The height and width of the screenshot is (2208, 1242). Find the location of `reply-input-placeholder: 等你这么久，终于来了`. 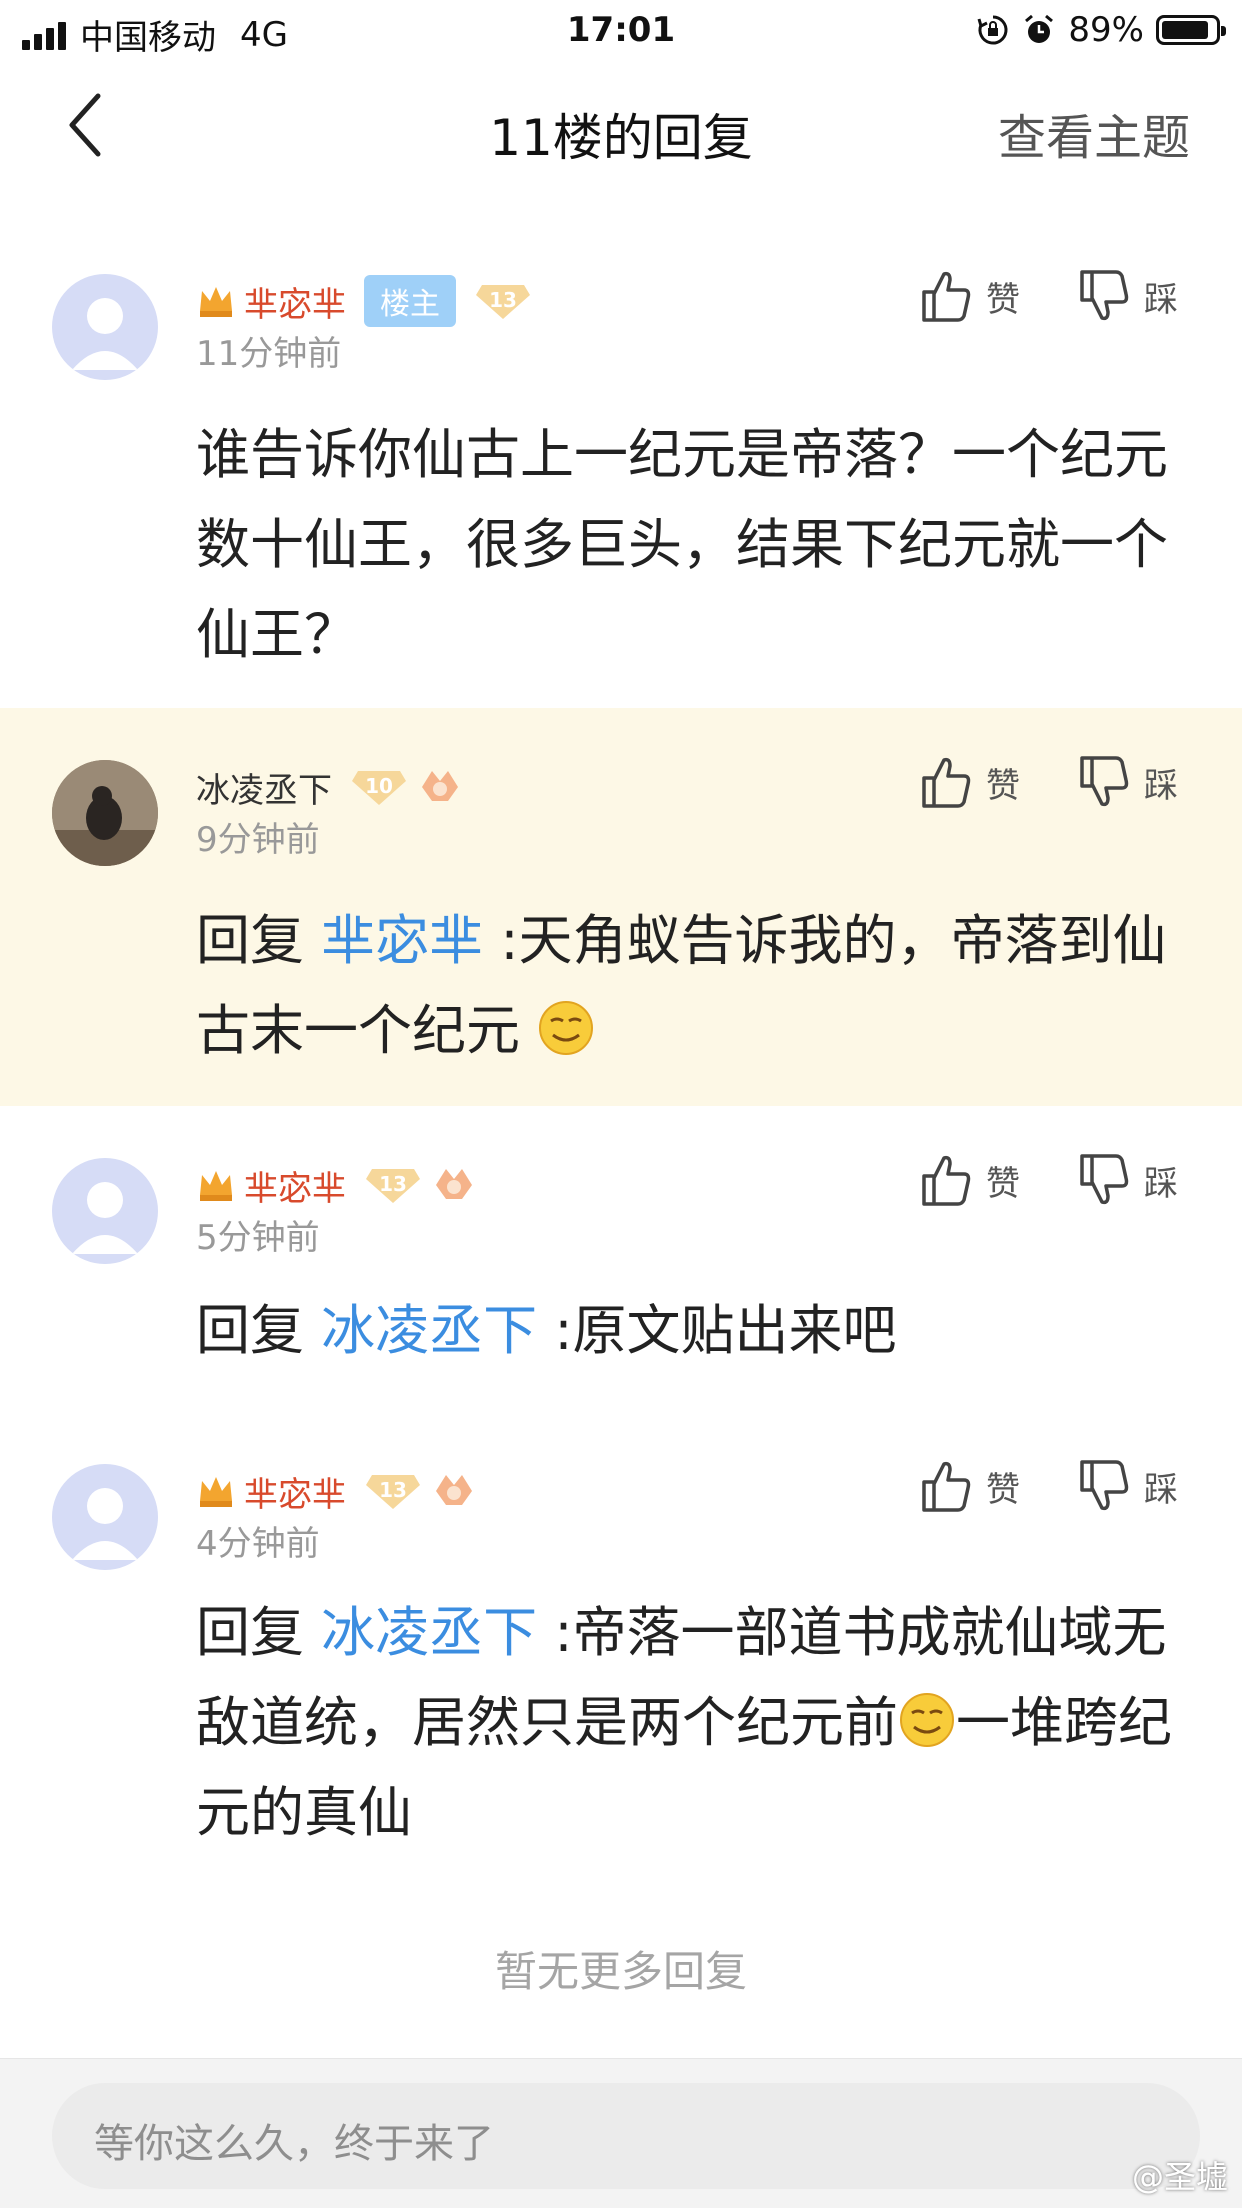

reply-input-placeholder: 等你这么久，终于来了 is located at coordinates (294, 2144).